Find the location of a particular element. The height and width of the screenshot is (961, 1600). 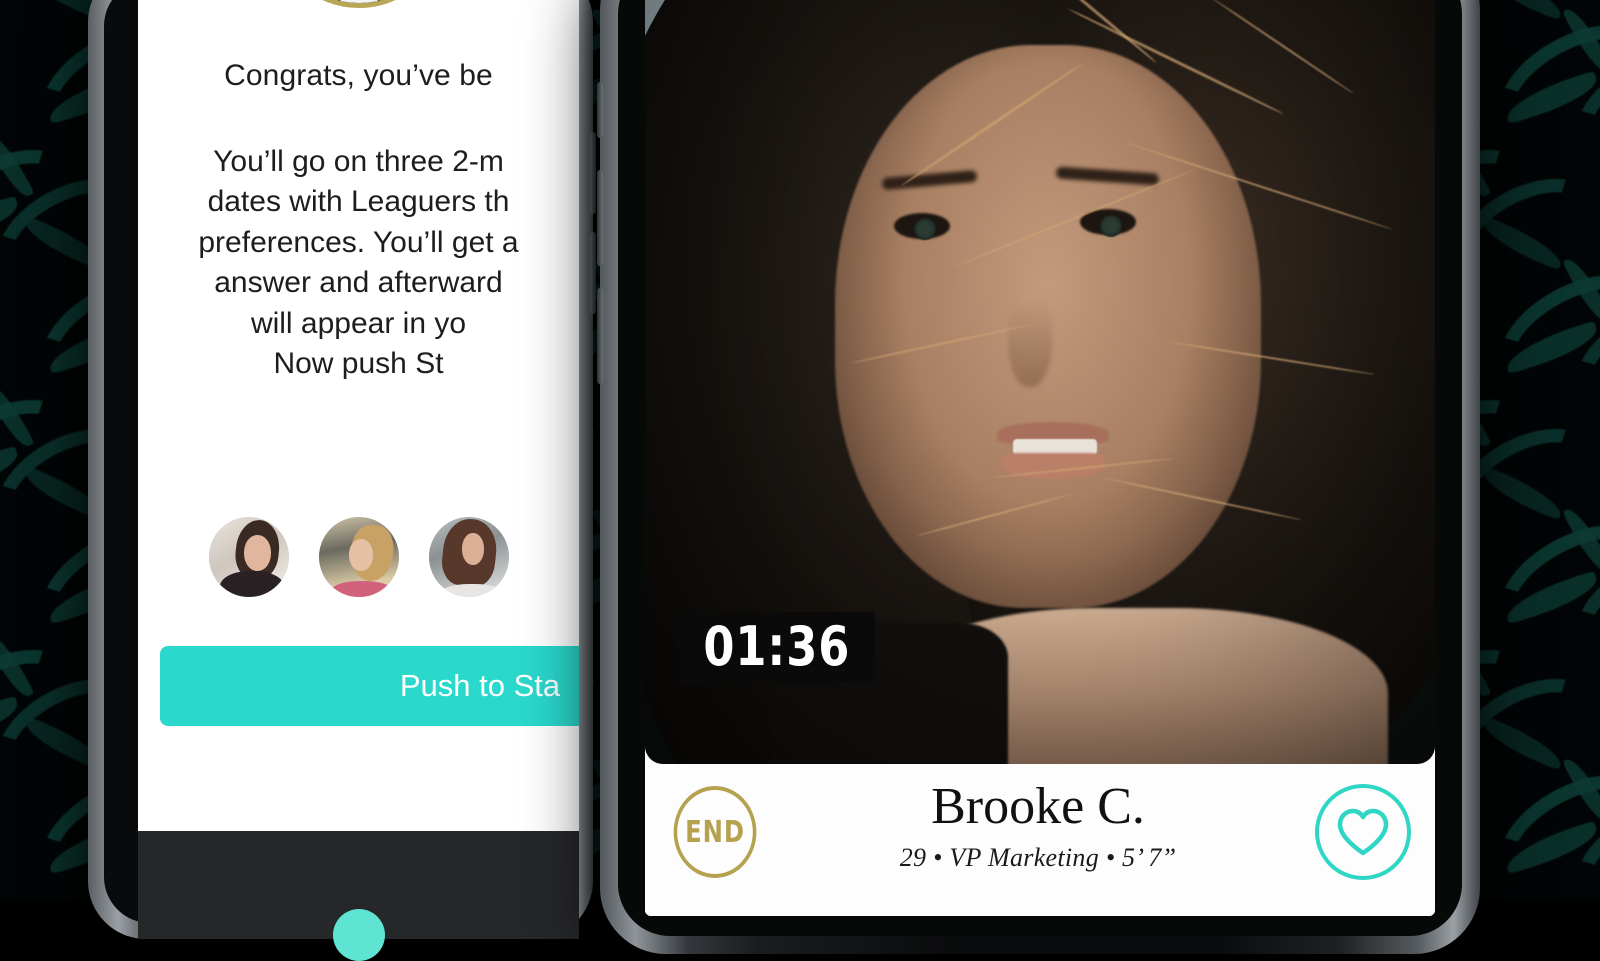

phone-left-volume-up-button is located at coordinates (593, 173).